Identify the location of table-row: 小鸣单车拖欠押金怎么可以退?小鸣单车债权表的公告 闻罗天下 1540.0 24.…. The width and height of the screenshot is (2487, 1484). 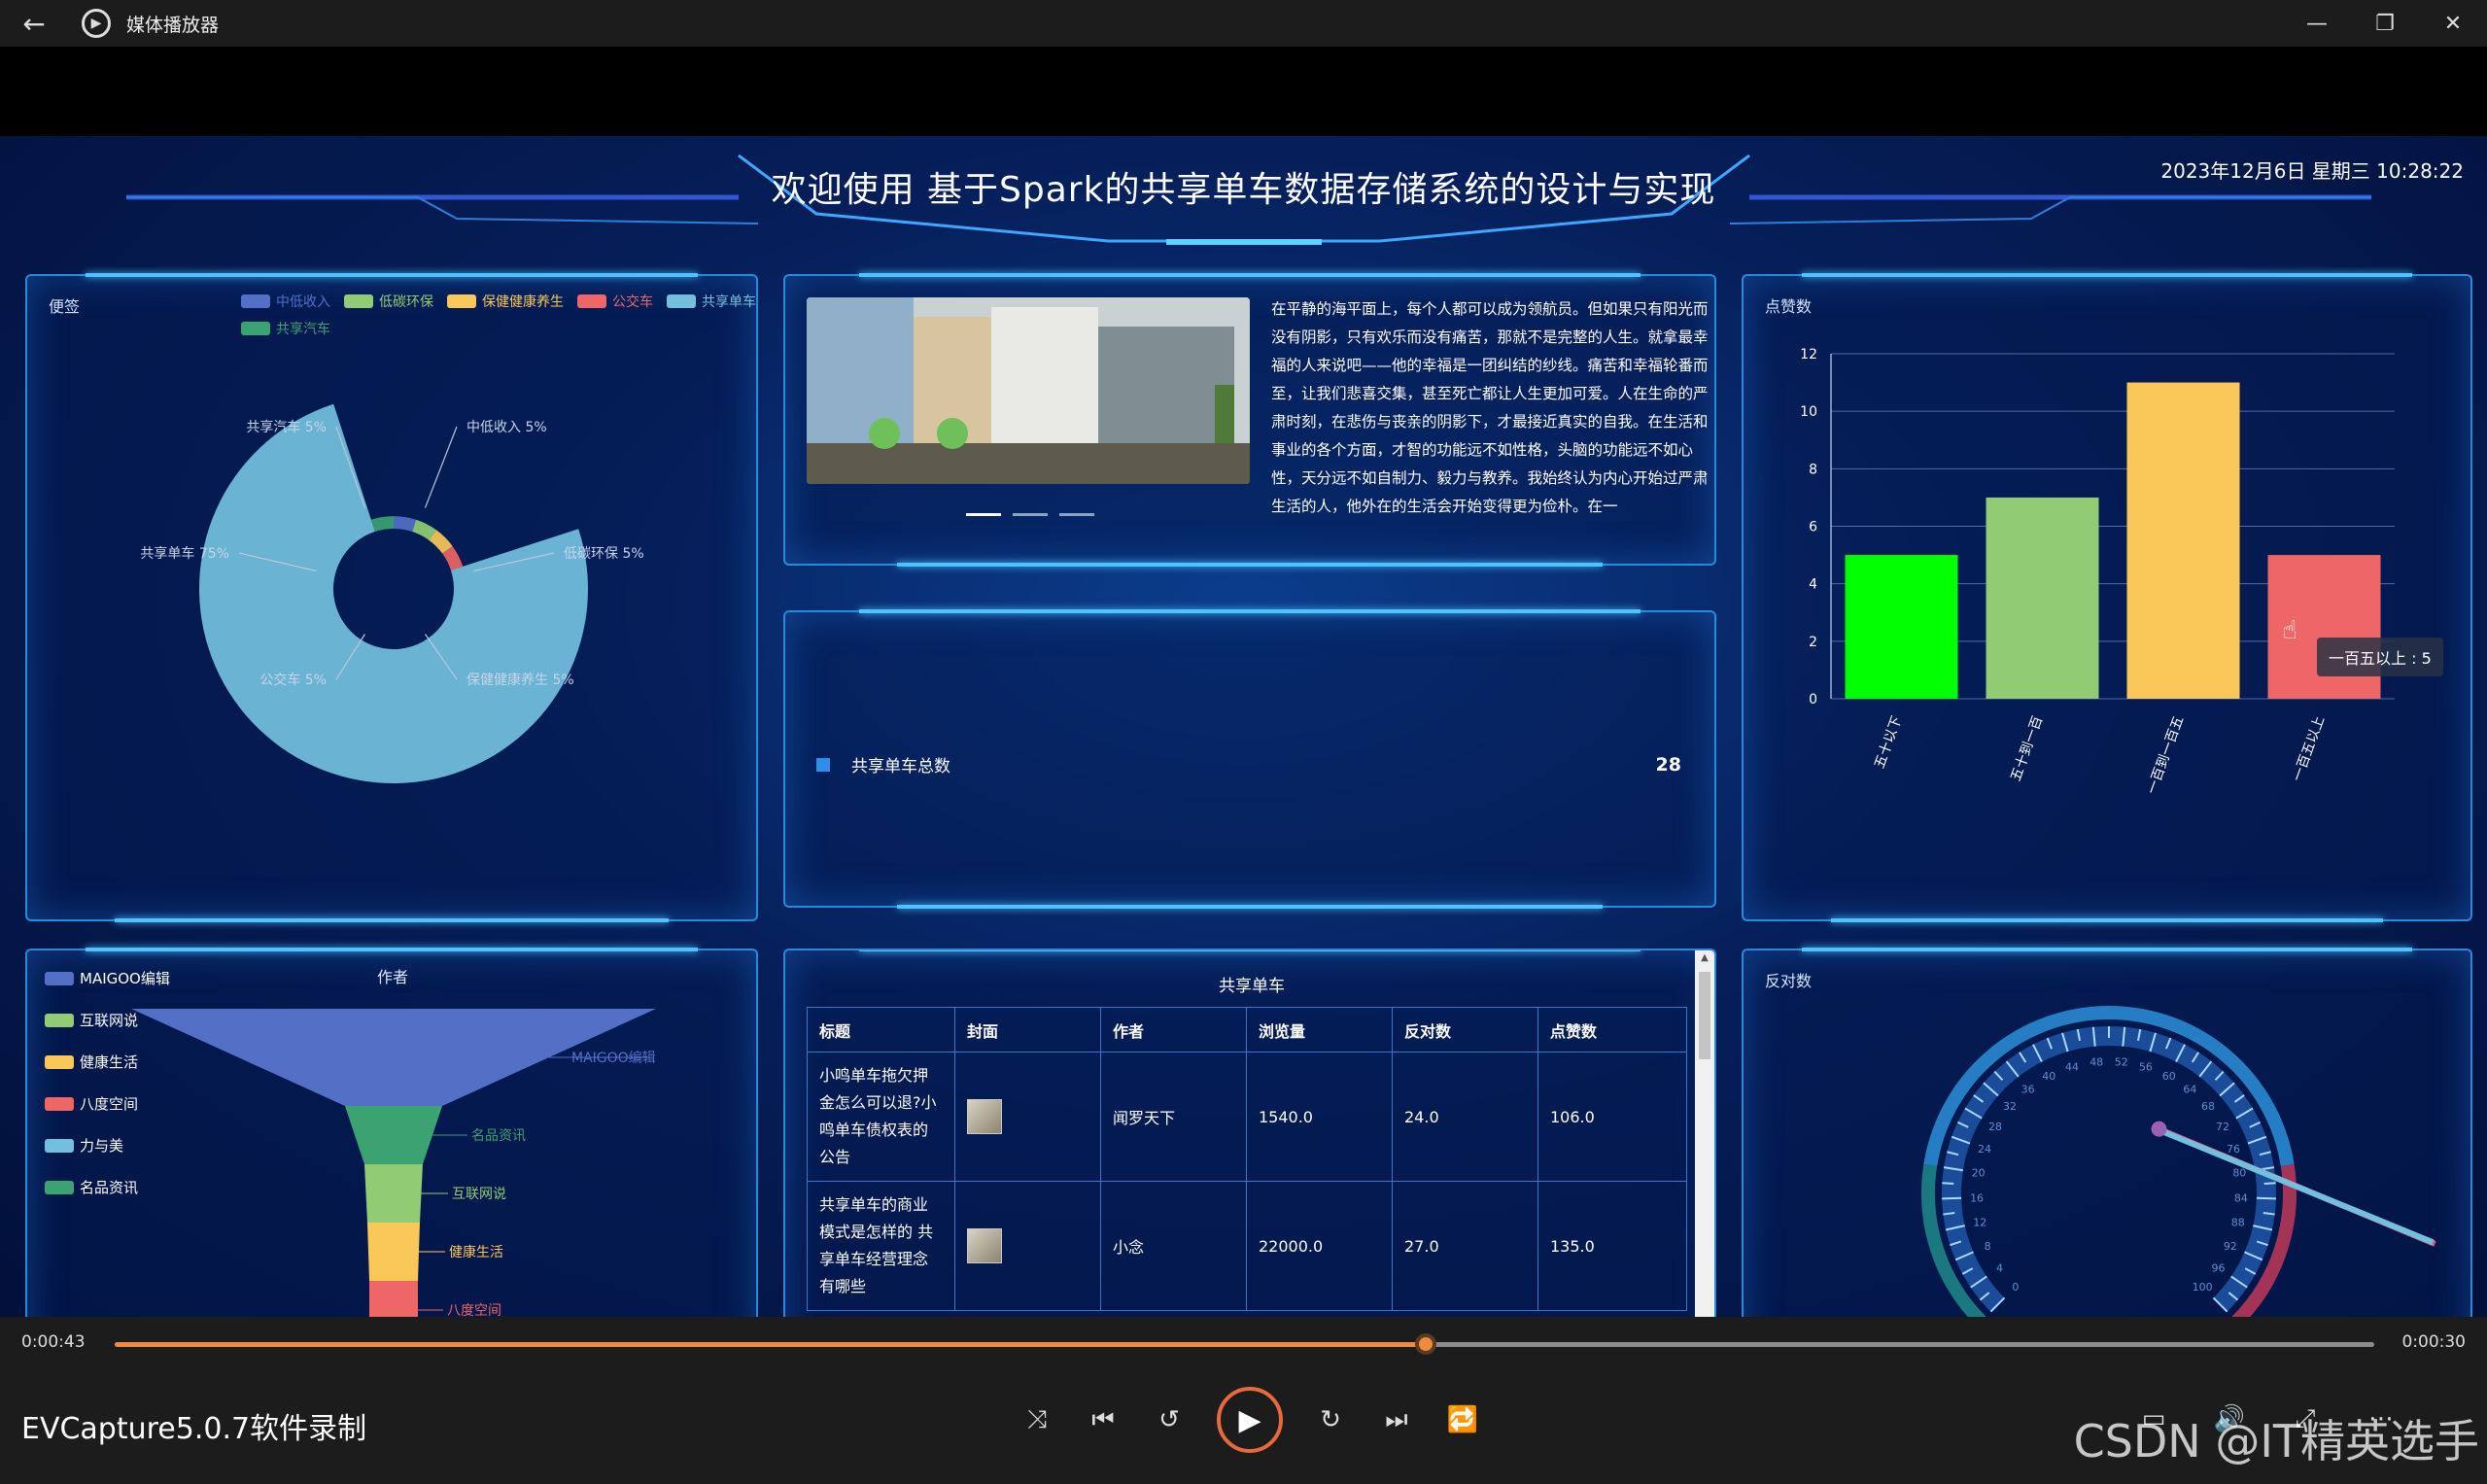
(1247, 1117).